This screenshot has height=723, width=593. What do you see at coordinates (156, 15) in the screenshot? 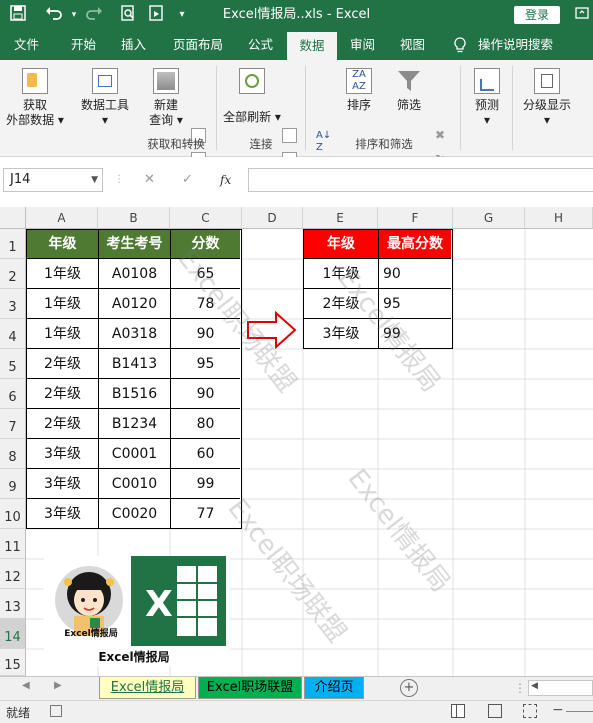
I see `touch-mode-icon` at bounding box center [156, 15].